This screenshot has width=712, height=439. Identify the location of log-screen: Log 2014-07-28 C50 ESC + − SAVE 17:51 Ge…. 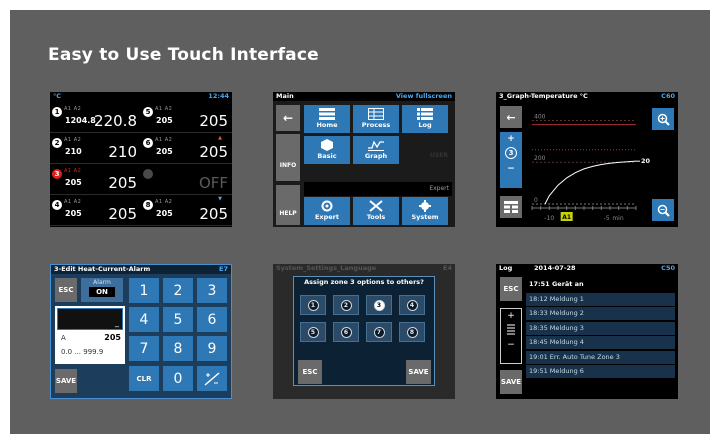
(587, 331).